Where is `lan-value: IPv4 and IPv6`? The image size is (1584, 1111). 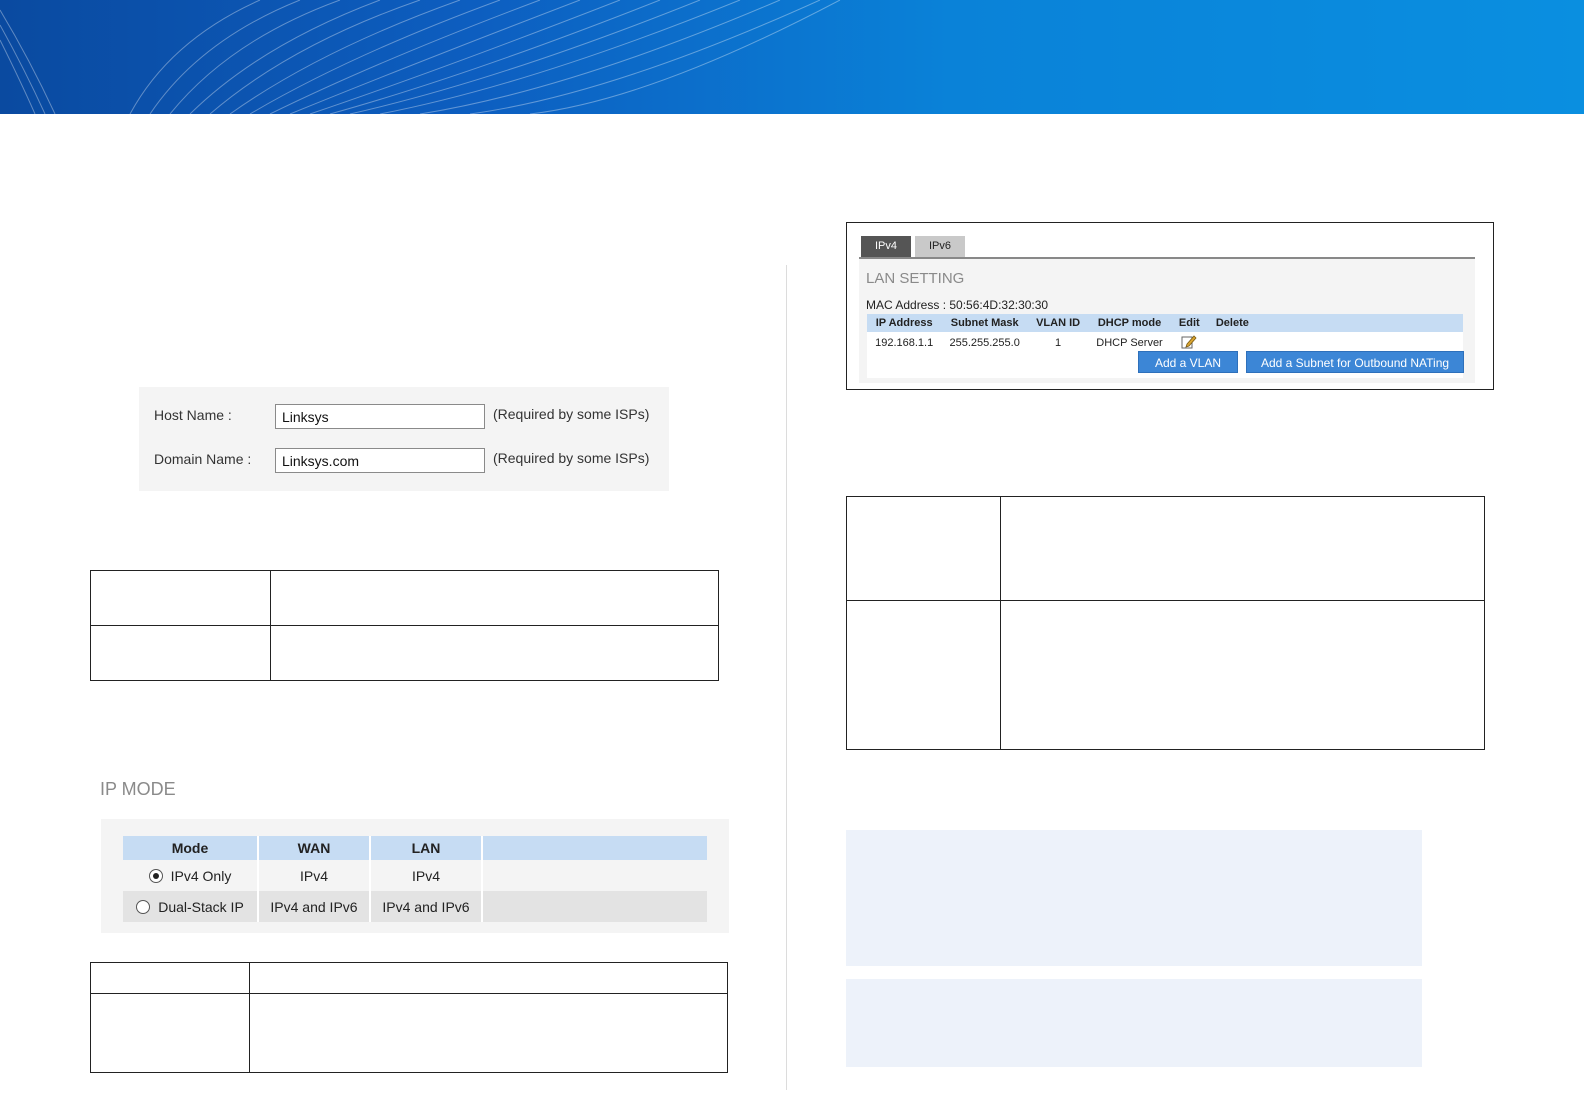
lan-value: IPv4 and IPv6 is located at coordinates (426, 906).